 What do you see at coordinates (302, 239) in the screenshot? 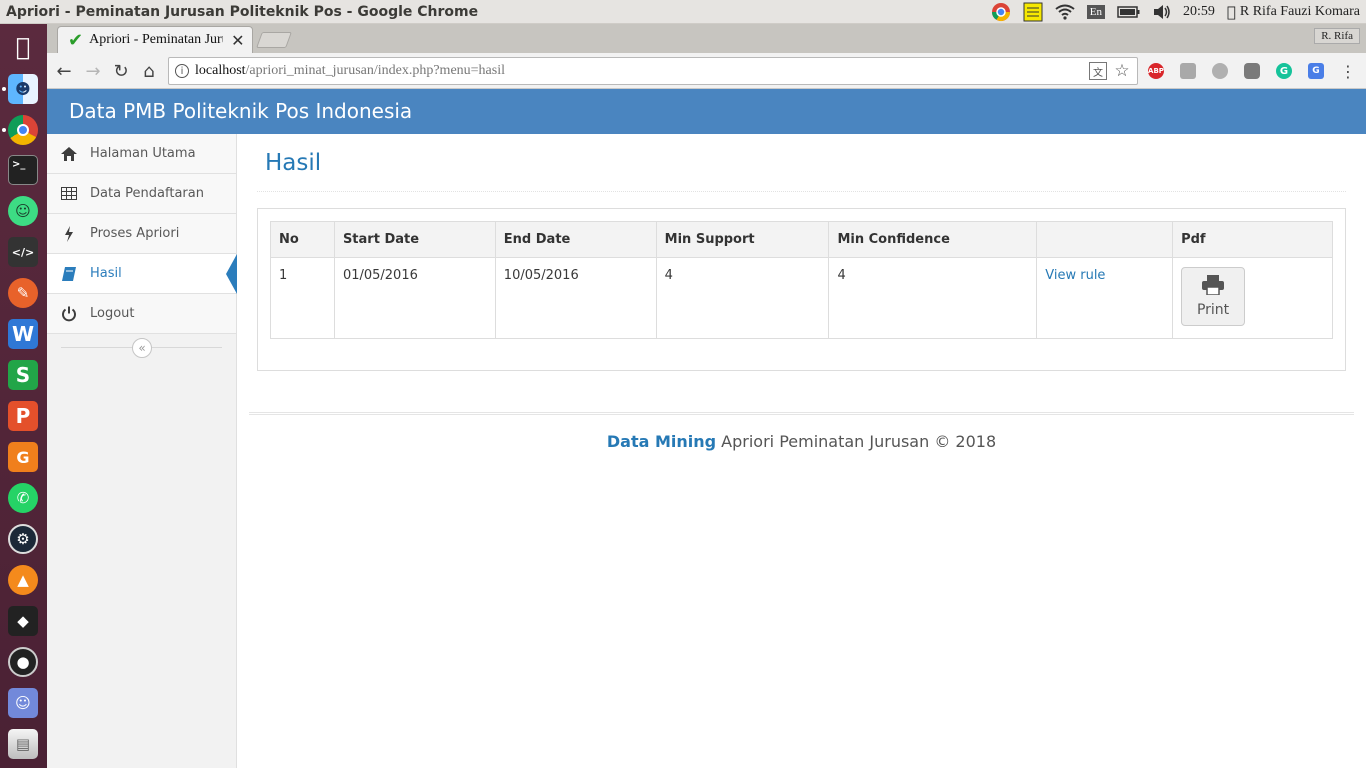
I see `column-header: No` at bounding box center [302, 239].